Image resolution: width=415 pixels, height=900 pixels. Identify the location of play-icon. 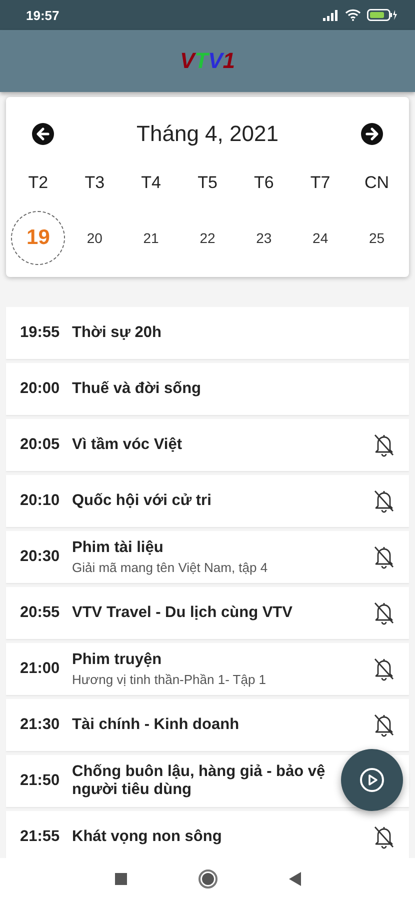
(372, 780).